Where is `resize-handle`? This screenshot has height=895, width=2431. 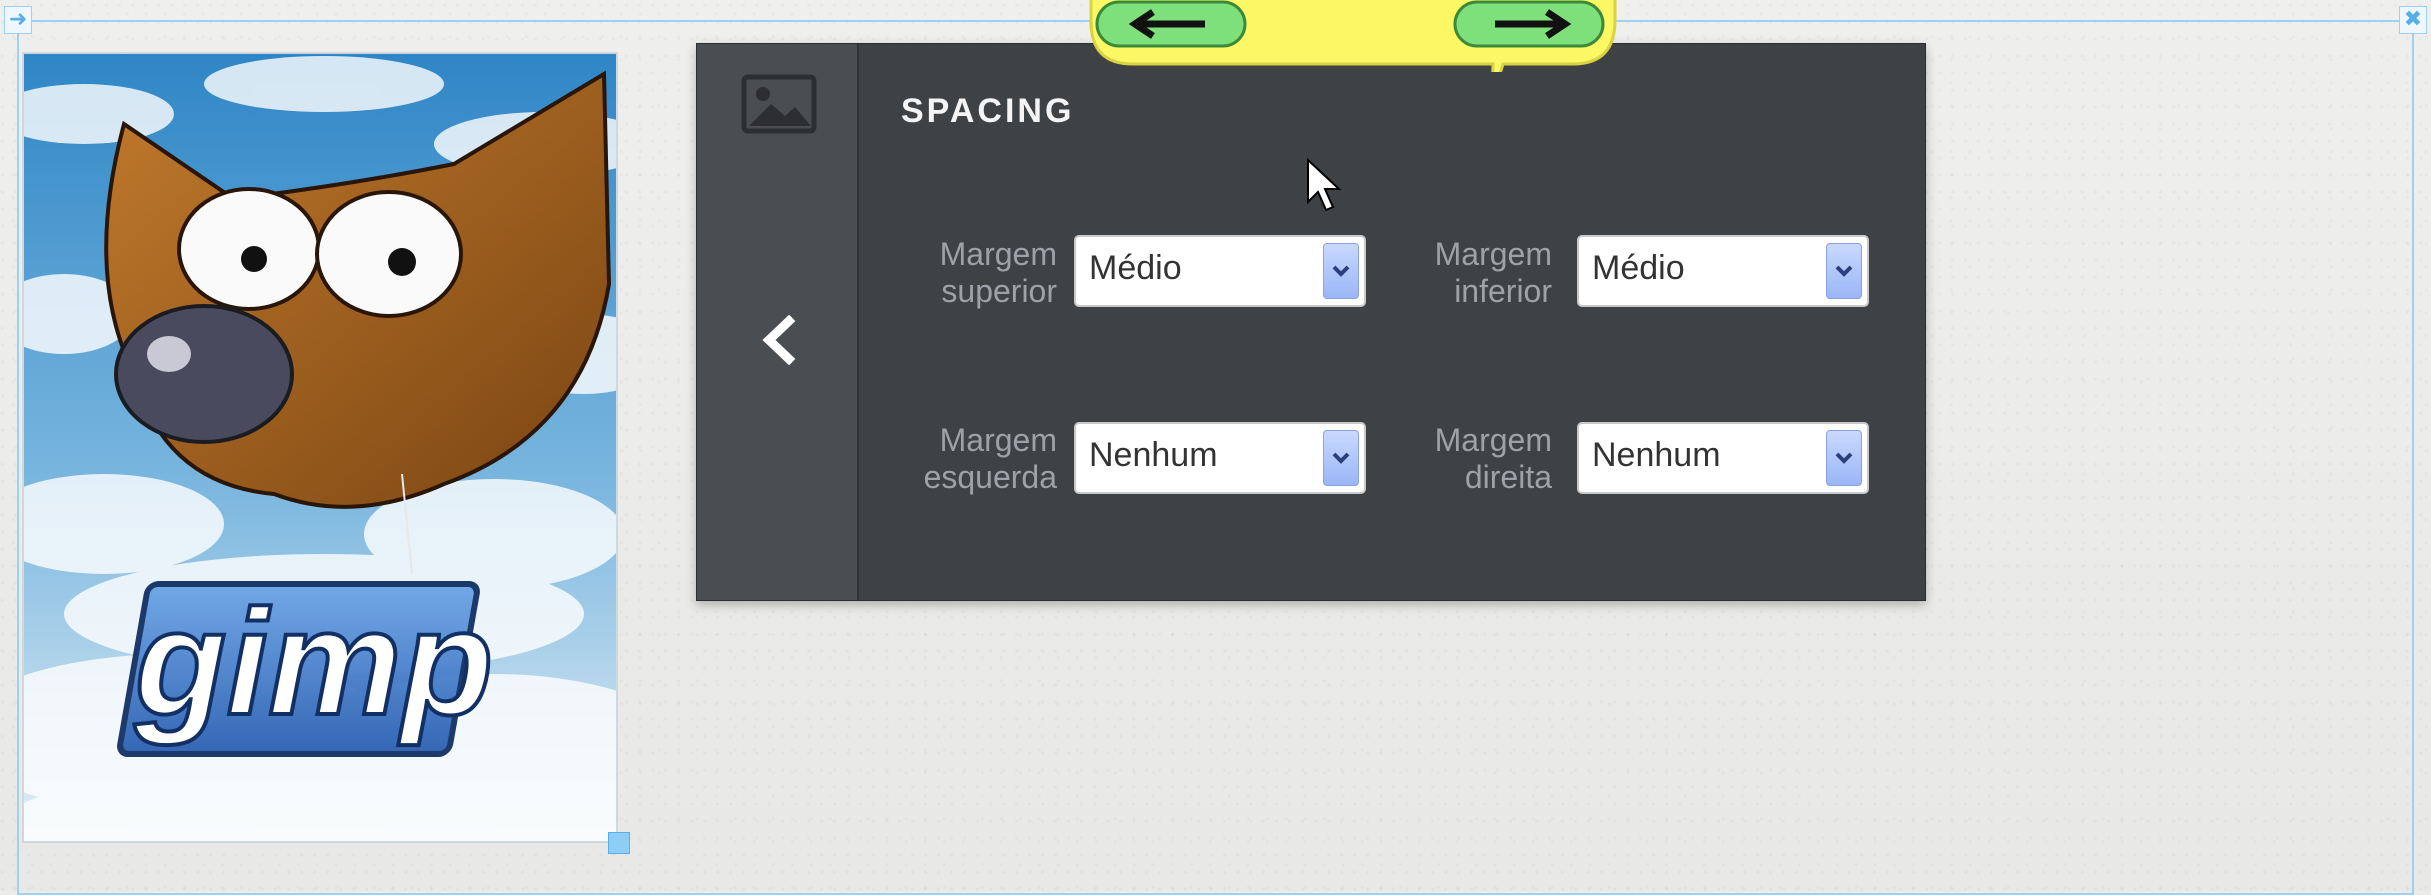
resize-handle is located at coordinates (619, 843).